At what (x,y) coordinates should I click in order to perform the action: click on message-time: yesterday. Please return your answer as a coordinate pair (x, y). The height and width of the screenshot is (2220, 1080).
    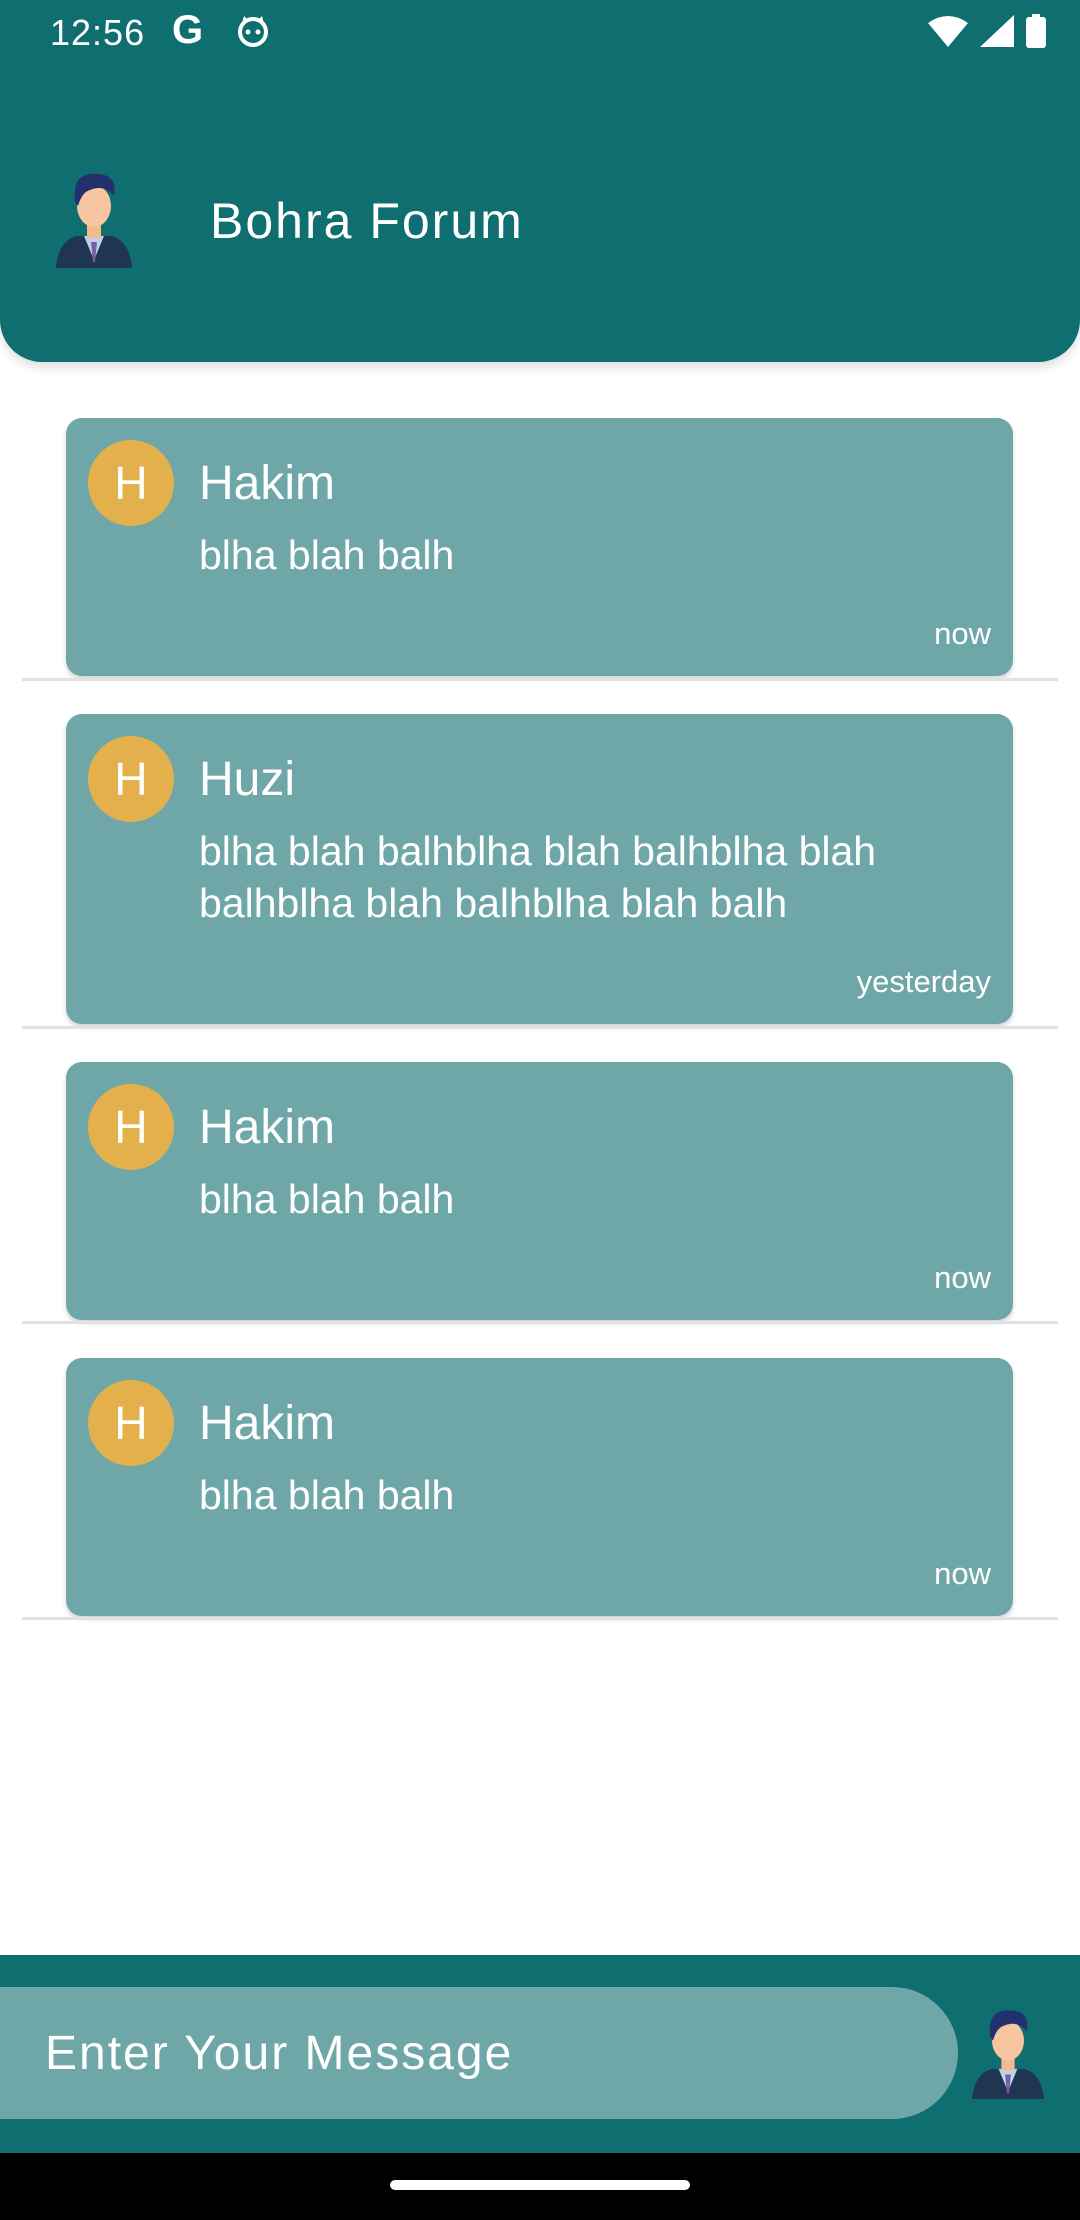
    Looking at the image, I should click on (923, 981).